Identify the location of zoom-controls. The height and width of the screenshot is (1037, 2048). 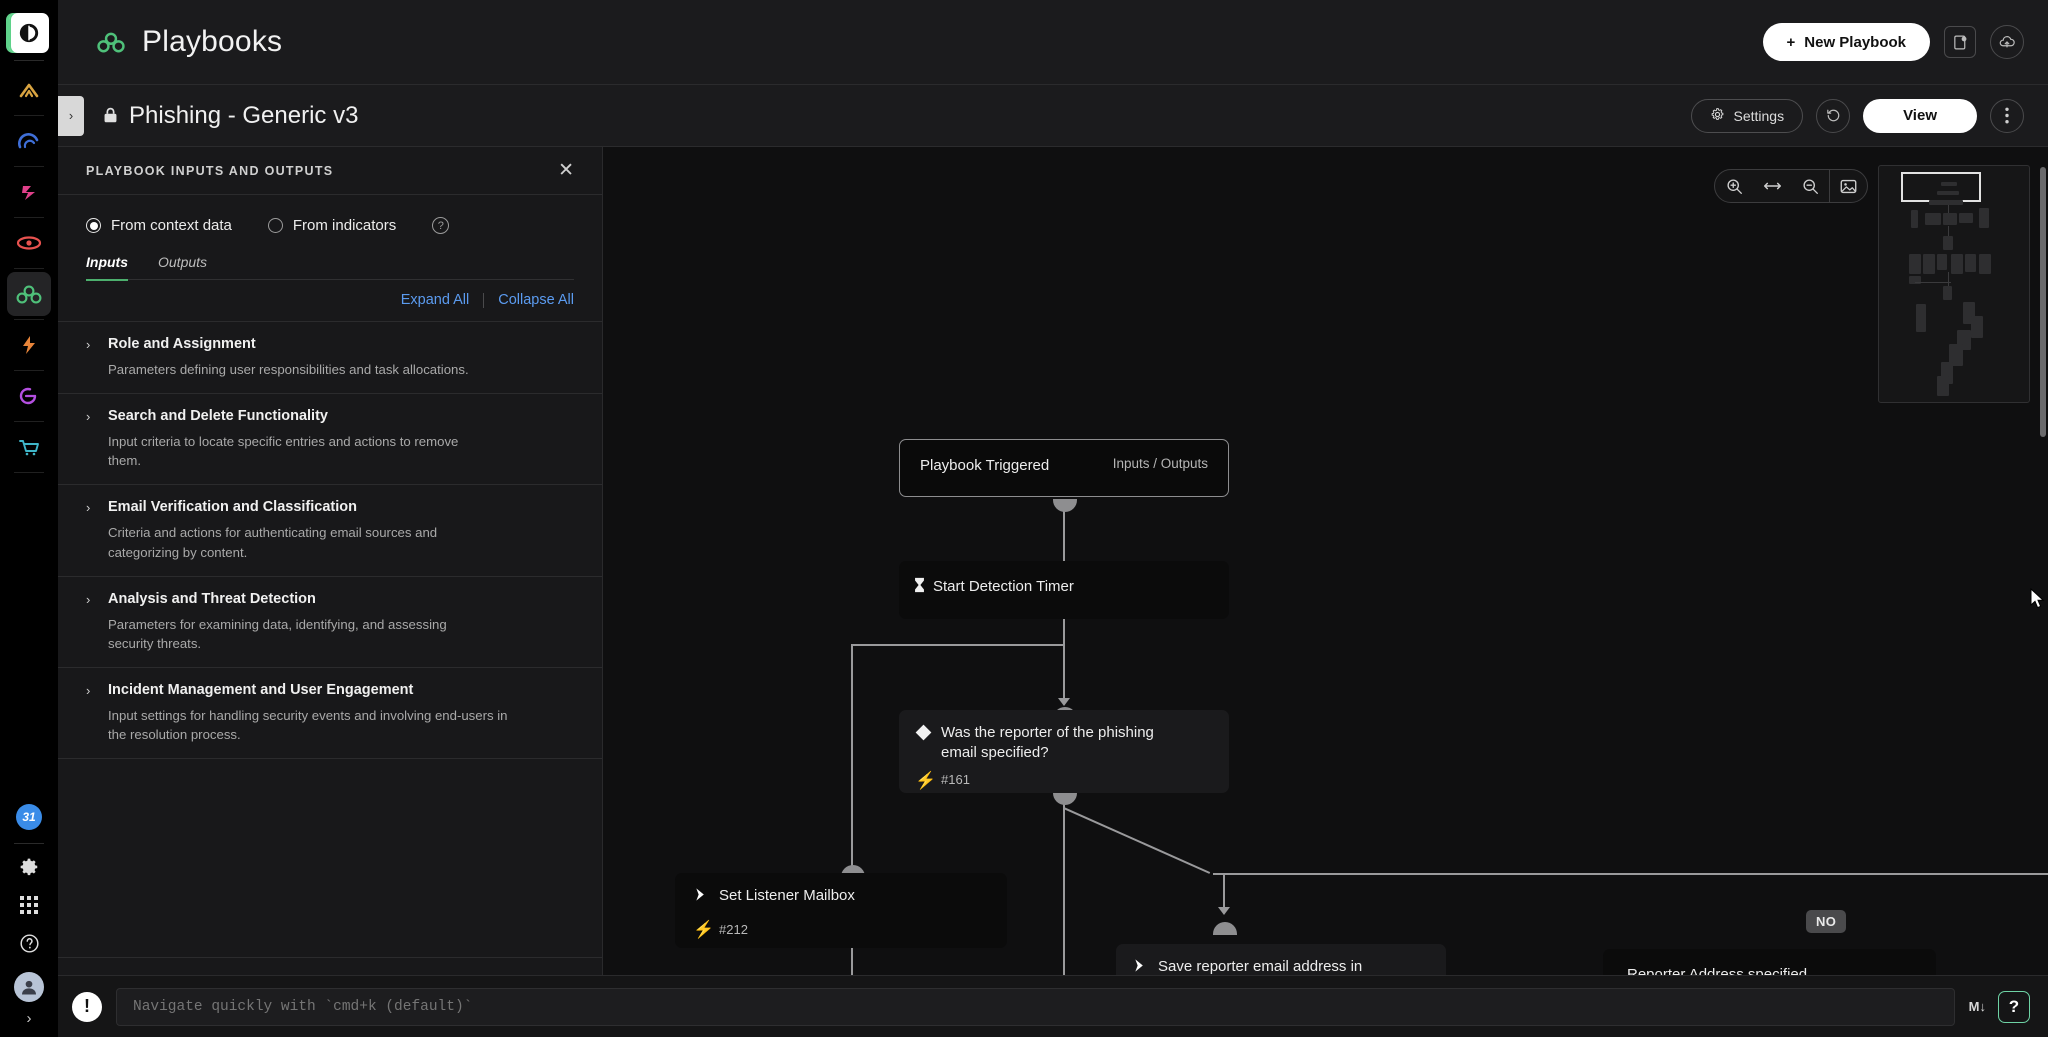
(1791, 186).